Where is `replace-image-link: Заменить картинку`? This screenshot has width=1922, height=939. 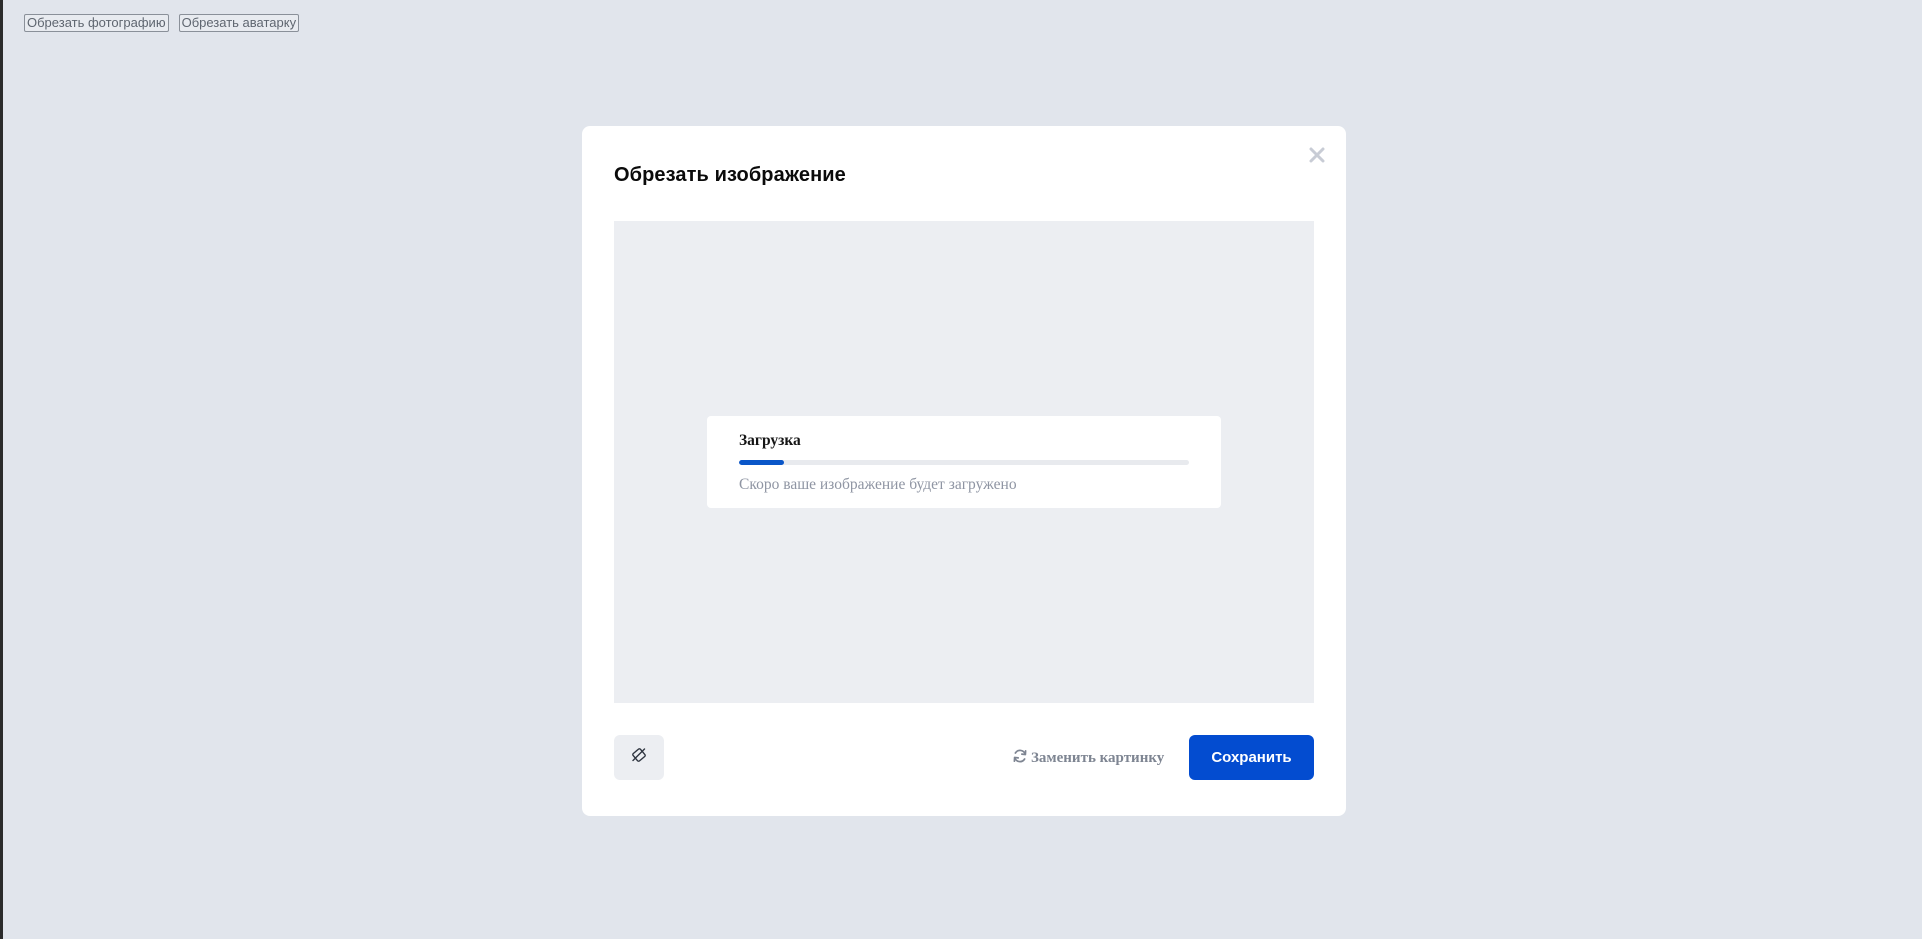
replace-image-link: Заменить картинку is located at coordinates (1088, 758).